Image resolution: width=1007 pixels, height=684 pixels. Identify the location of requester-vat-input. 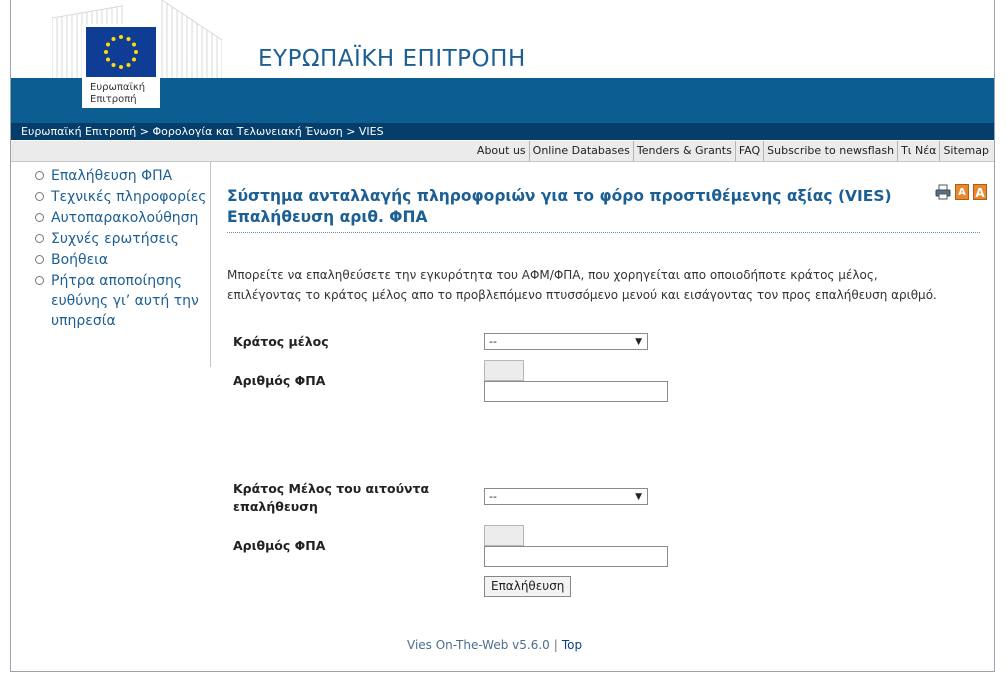
(576, 556).